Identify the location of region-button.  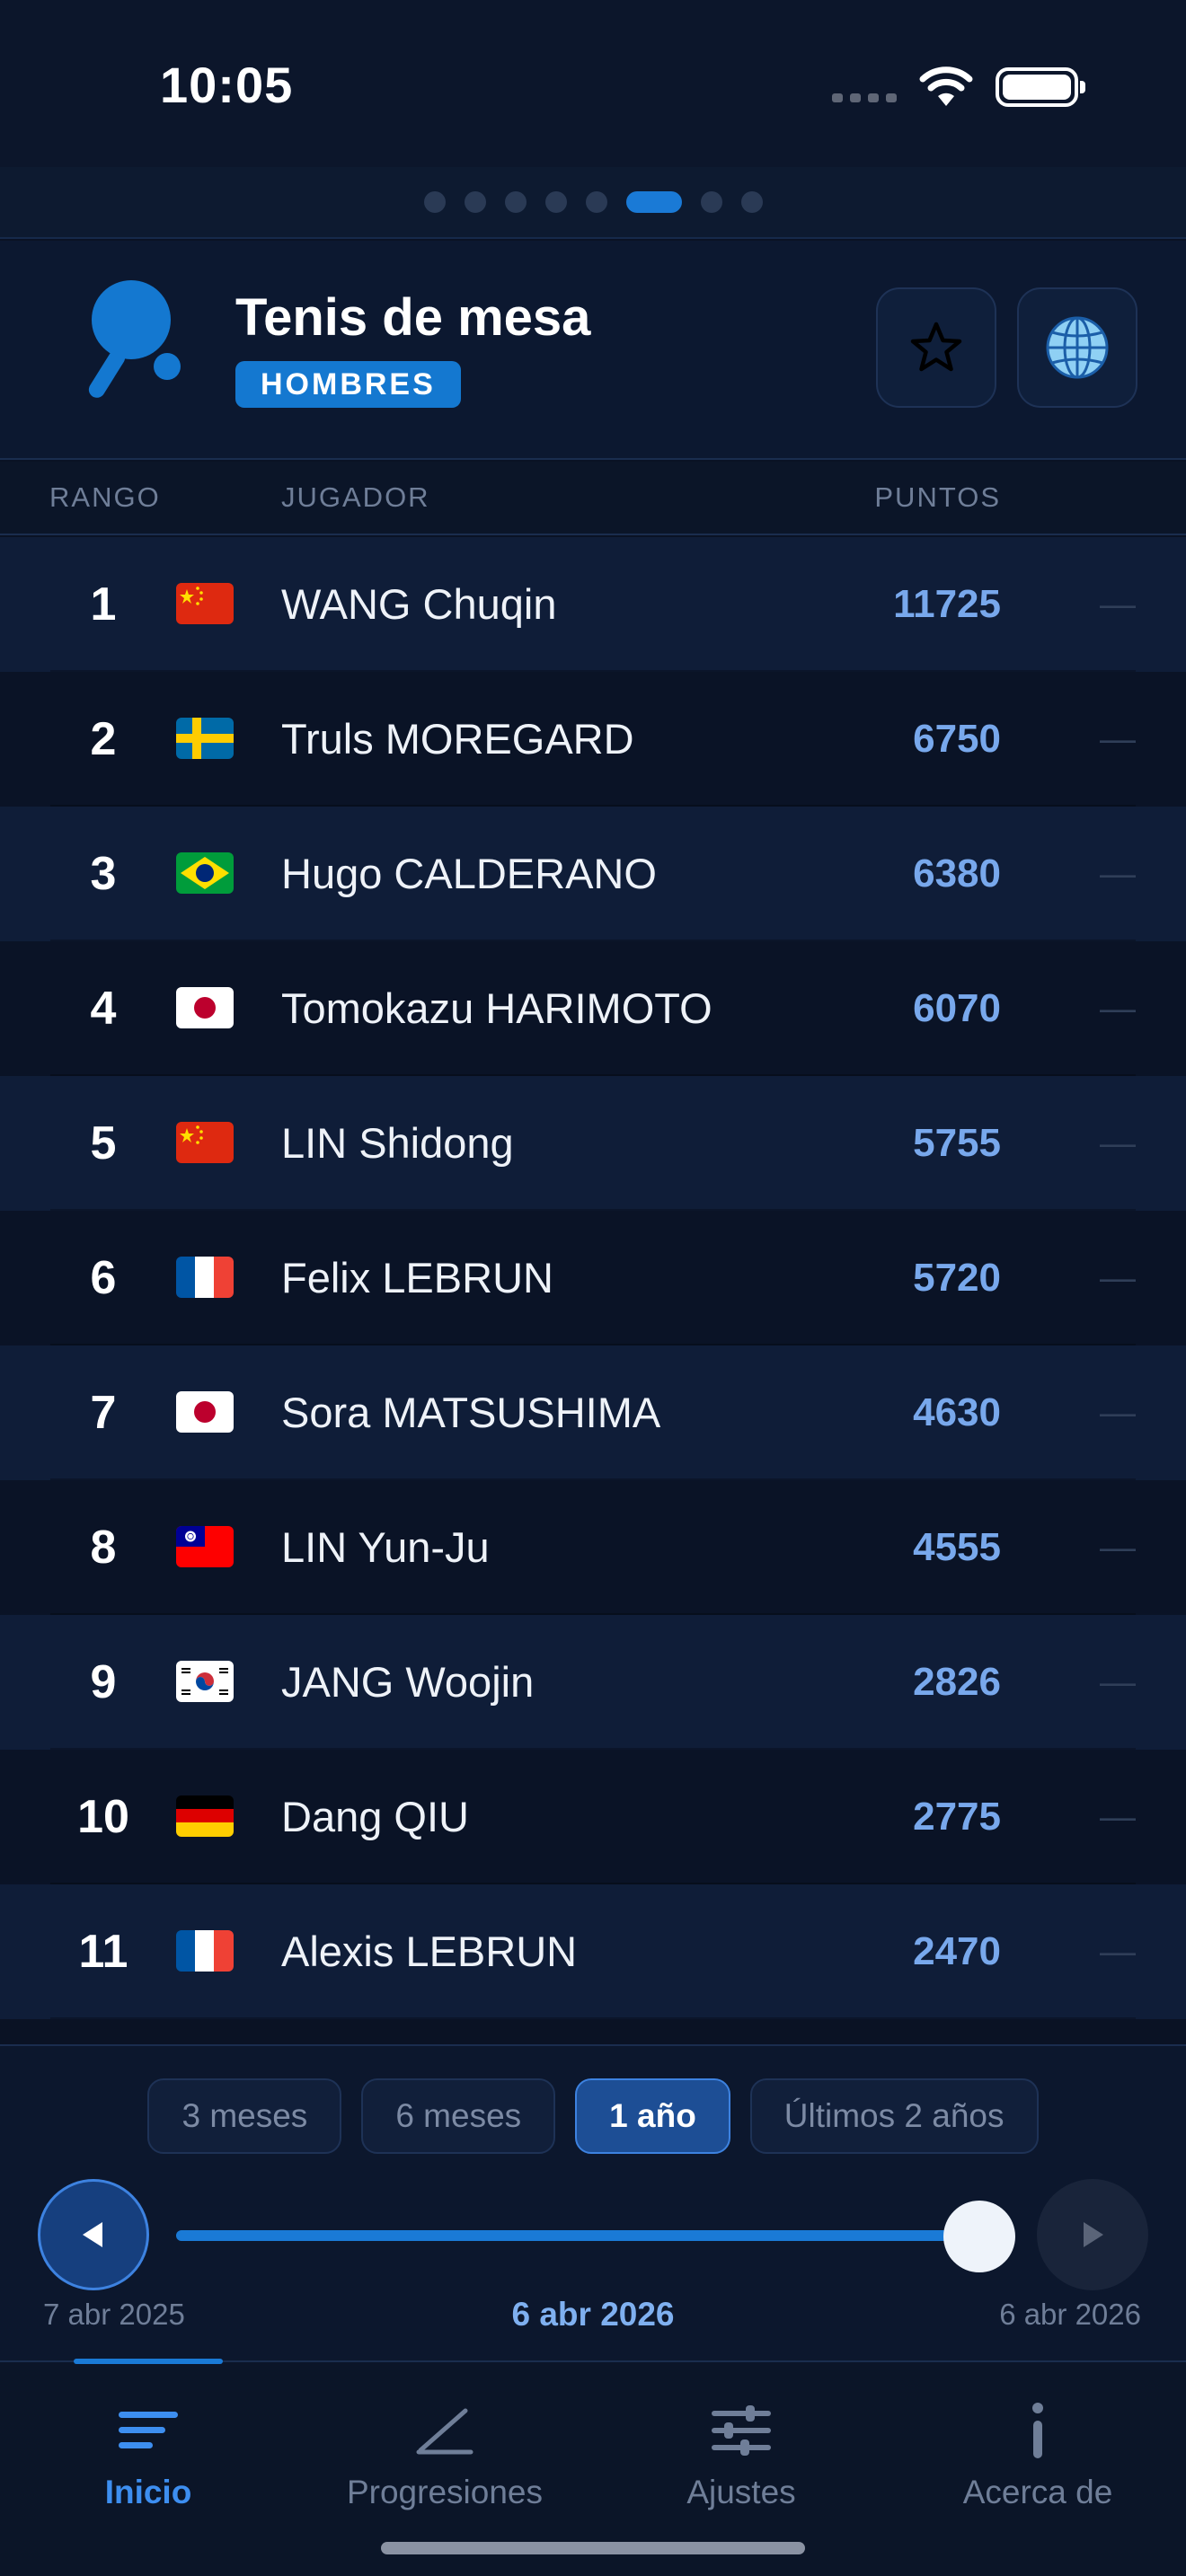
(1077, 347).